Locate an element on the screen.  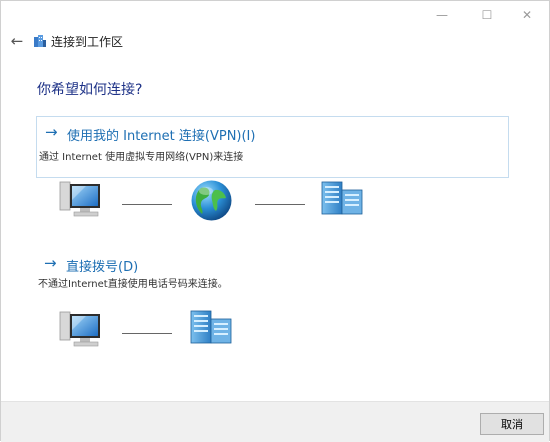
option-dial-title: 直接拨号(D) is located at coordinates (102, 267).